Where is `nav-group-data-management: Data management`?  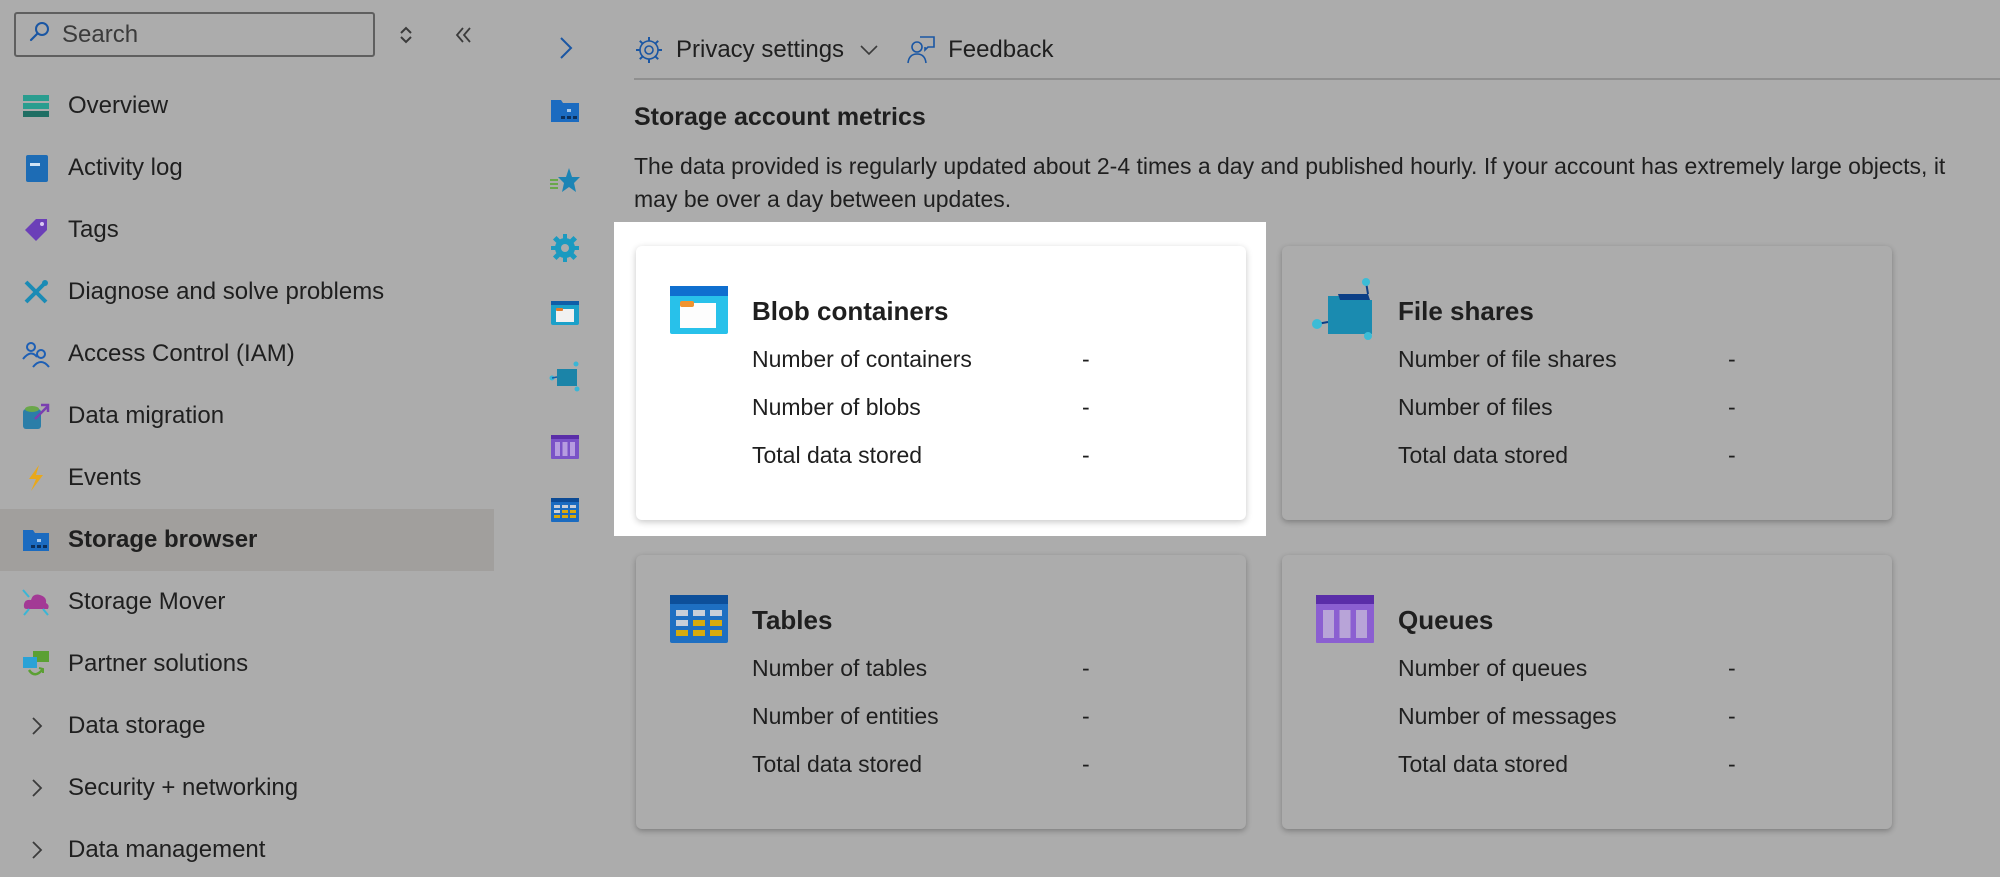
nav-group-data-management: Data management is located at coordinates (247, 848).